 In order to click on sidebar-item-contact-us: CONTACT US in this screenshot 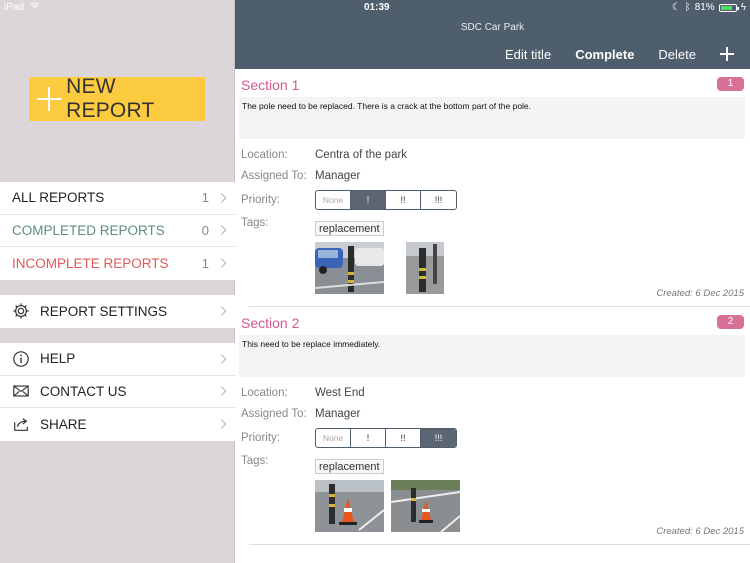, I will do `click(117, 392)`.